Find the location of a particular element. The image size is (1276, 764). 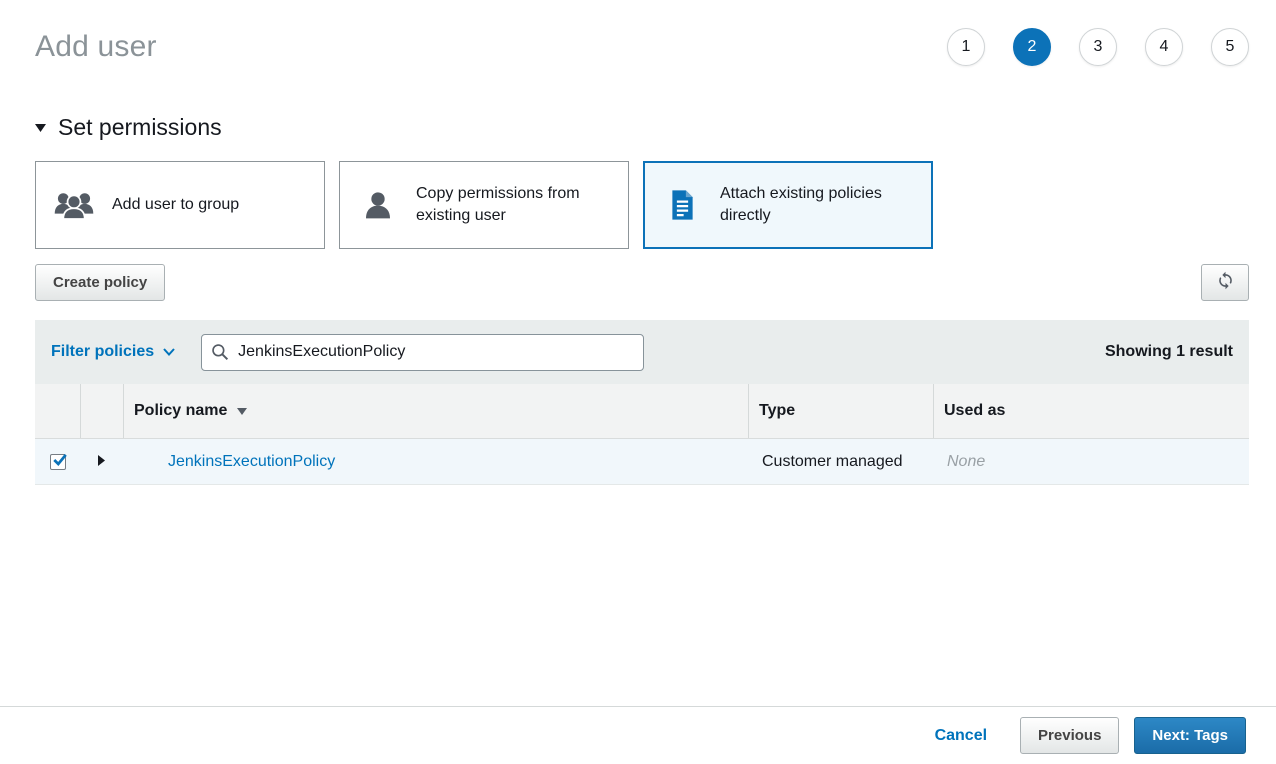

search-icon is located at coordinates (220, 354).